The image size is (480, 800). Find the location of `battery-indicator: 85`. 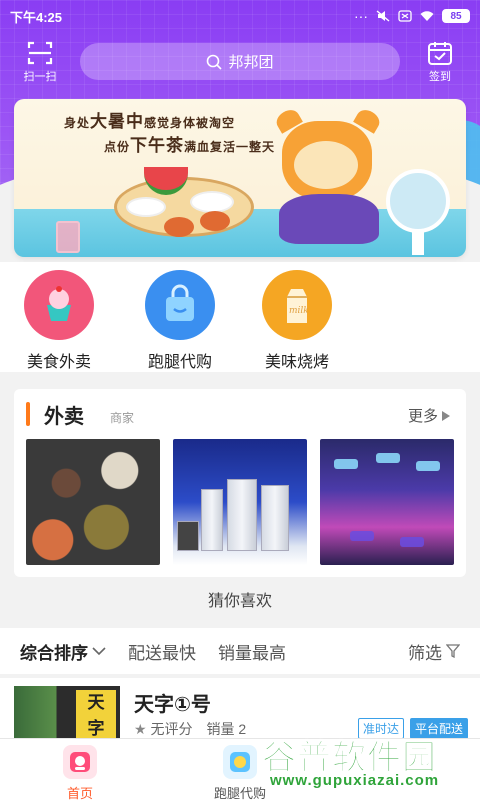

battery-indicator: 85 is located at coordinates (456, 16).